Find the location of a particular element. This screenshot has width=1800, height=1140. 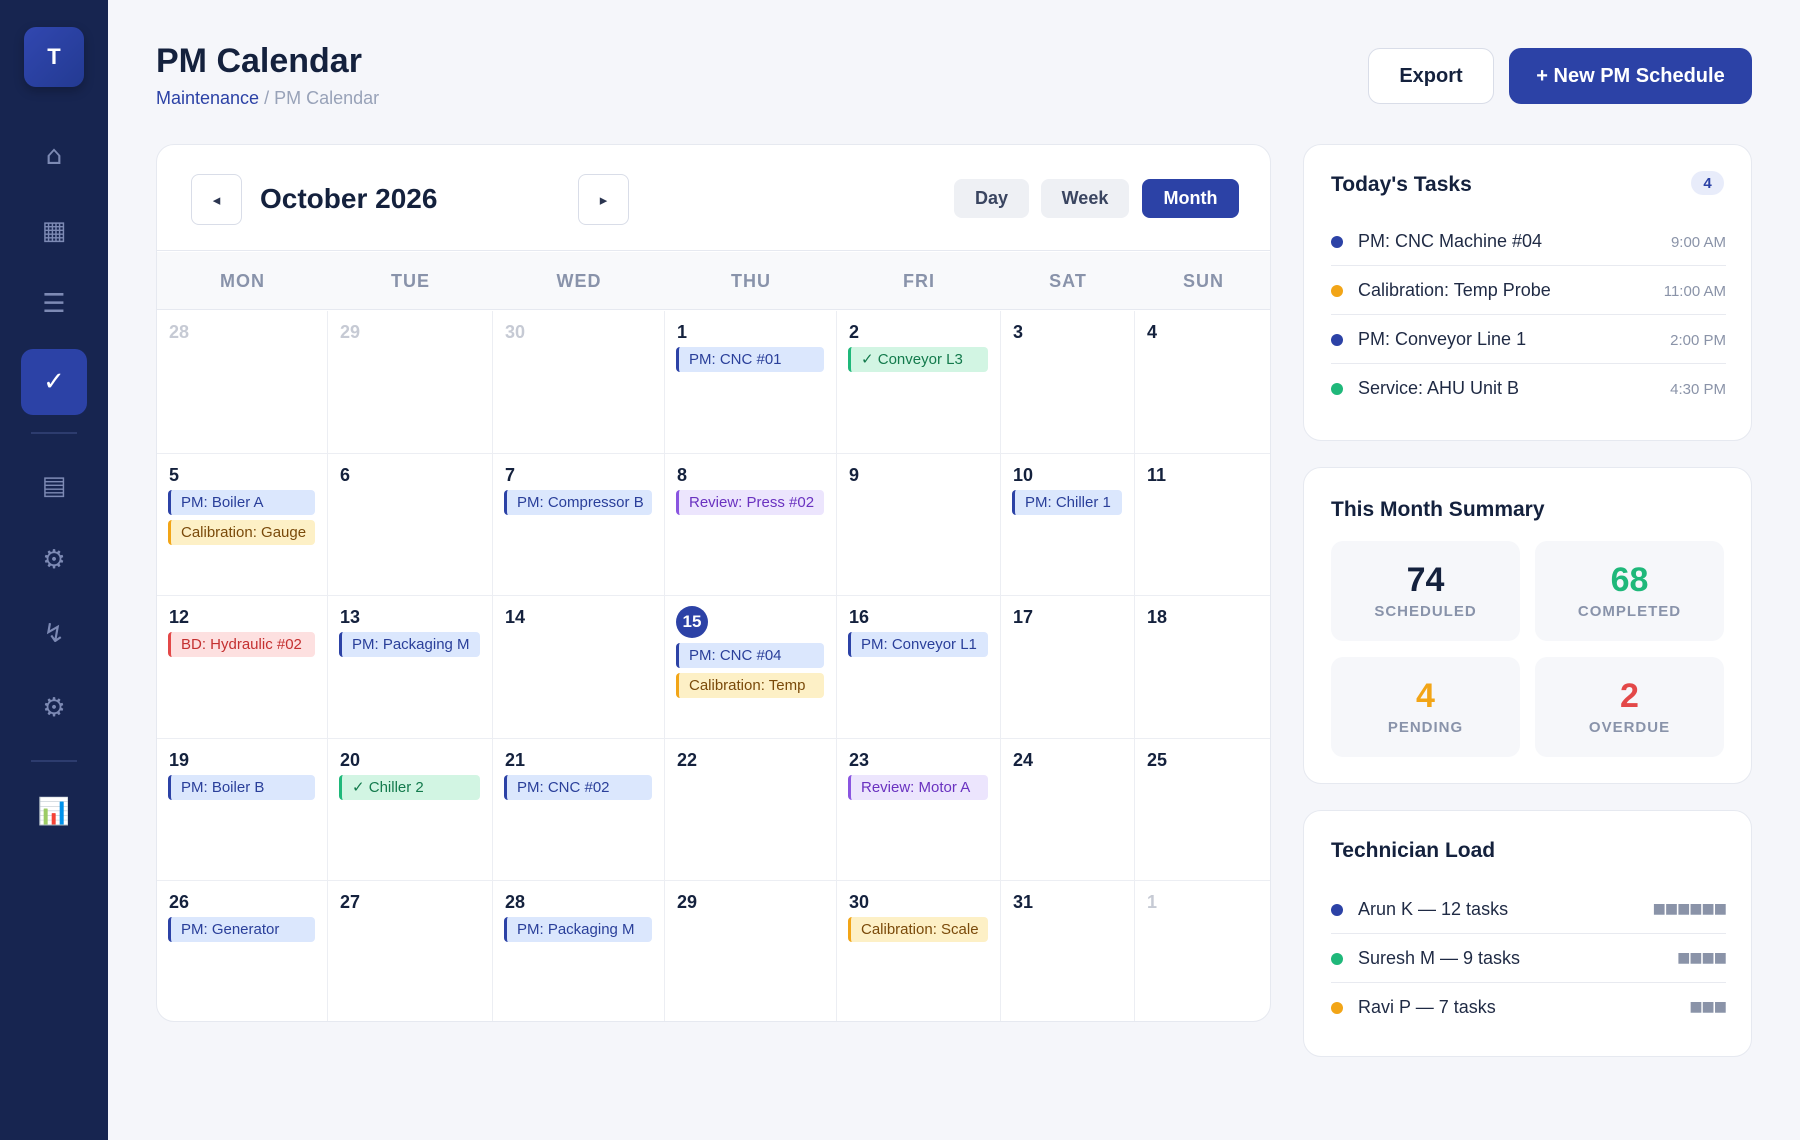

calendar-event-cal: Calibration: Temp is located at coordinates (750, 685).